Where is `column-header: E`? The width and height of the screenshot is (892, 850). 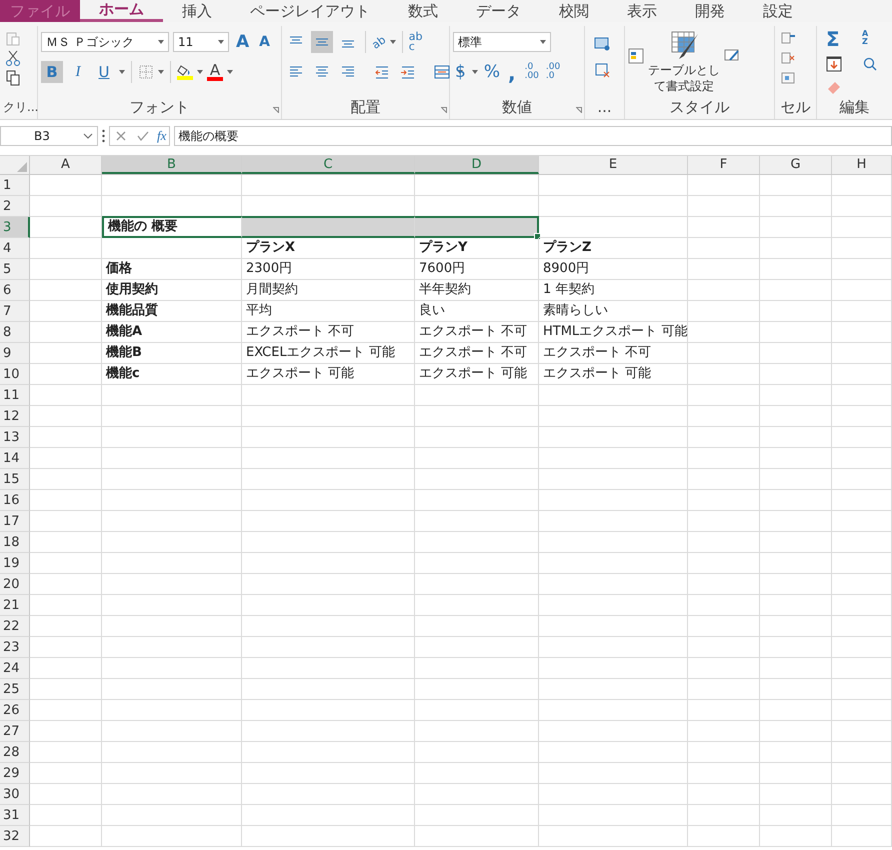 column-header: E is located at coordinates (613, 165).